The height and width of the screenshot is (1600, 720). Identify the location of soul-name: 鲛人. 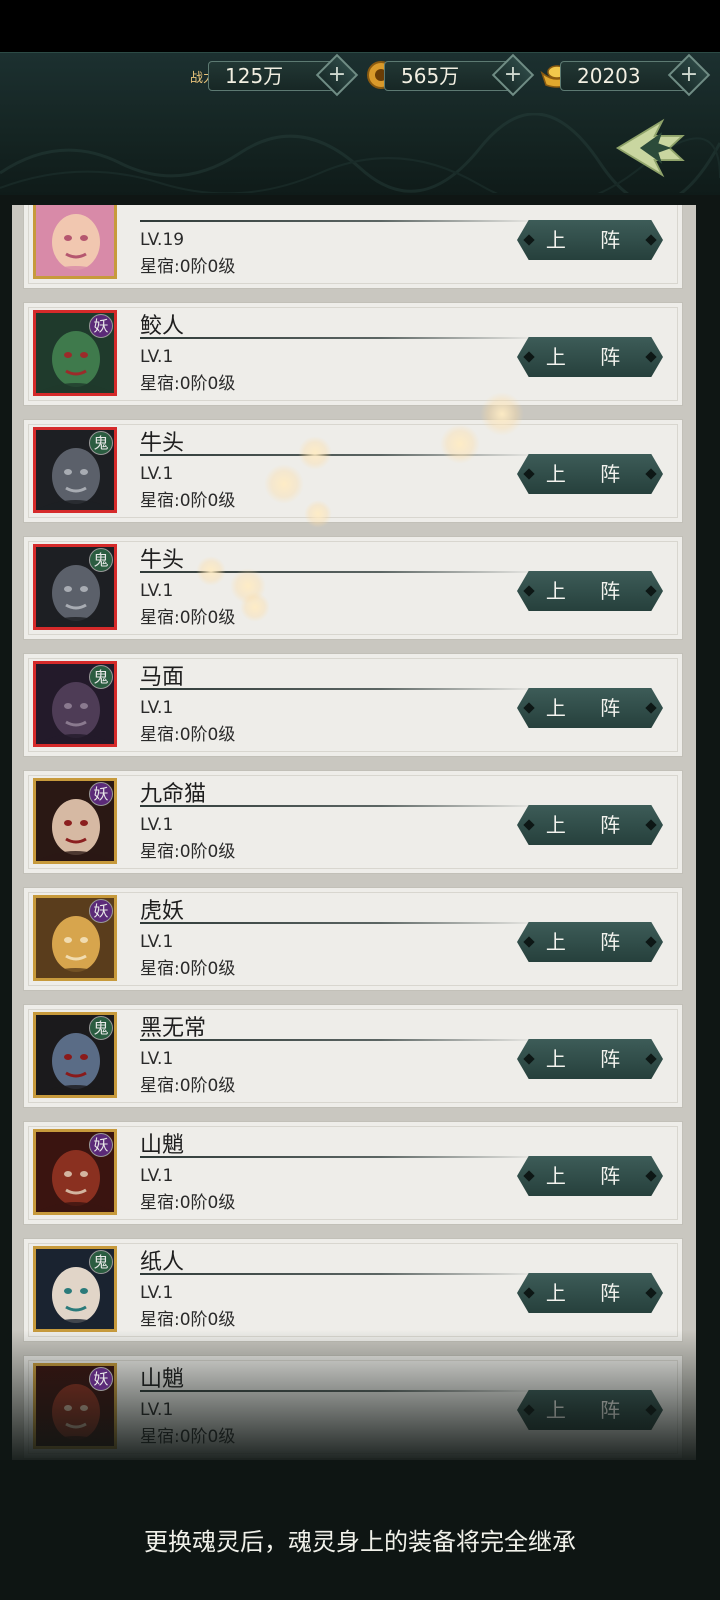
(162, 326).